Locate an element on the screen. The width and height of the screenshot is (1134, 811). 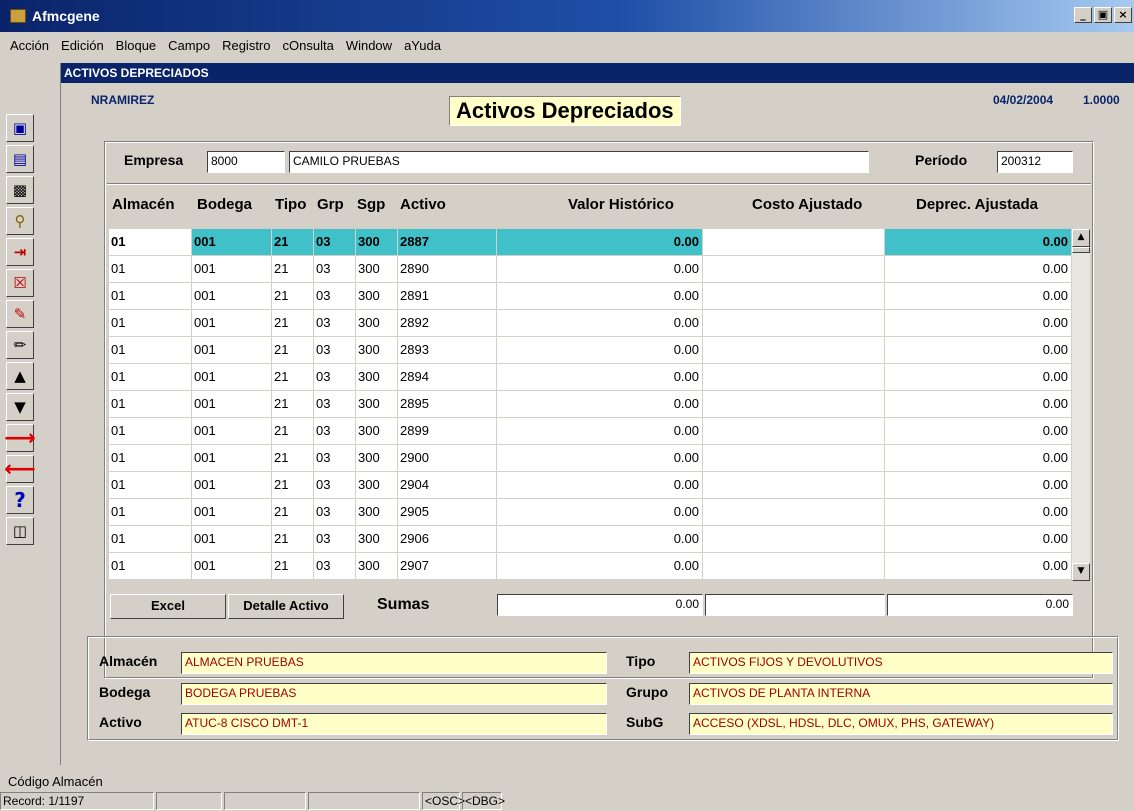
table-row: 01 001 21 03 300 2891 0.00 0.00 is located at coordinates (590, 296).